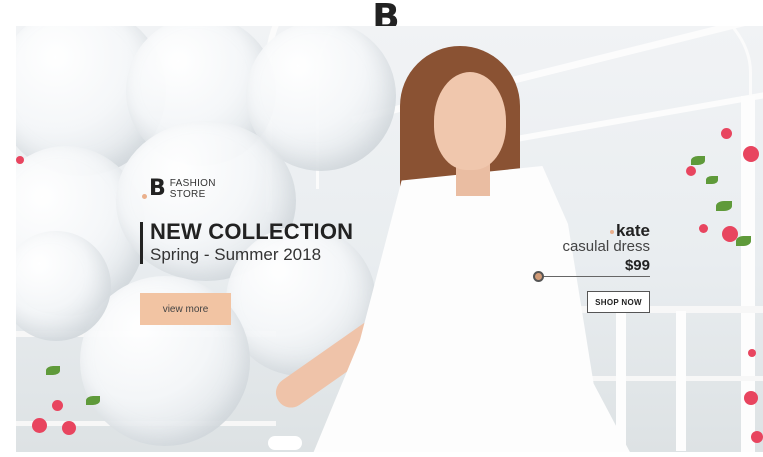  I want to click on product-name-dot, so click(611, 231).